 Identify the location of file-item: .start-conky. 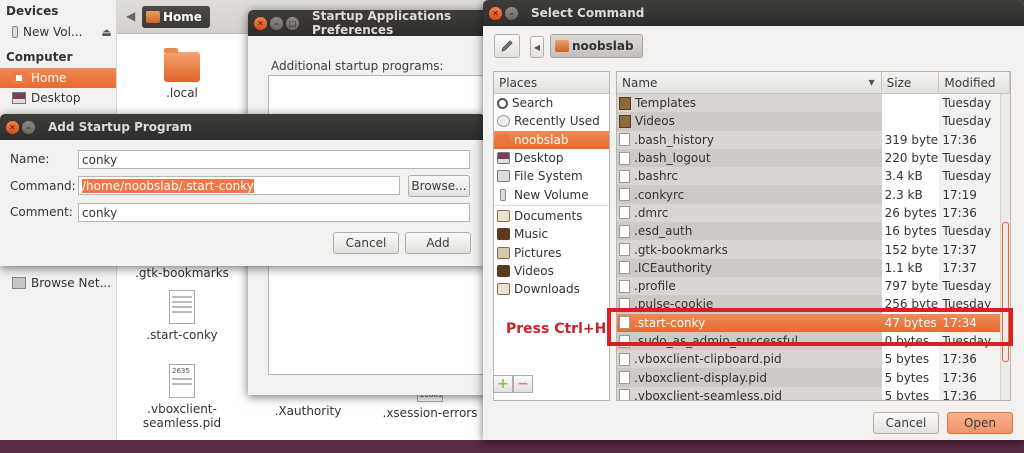
(182, 316).